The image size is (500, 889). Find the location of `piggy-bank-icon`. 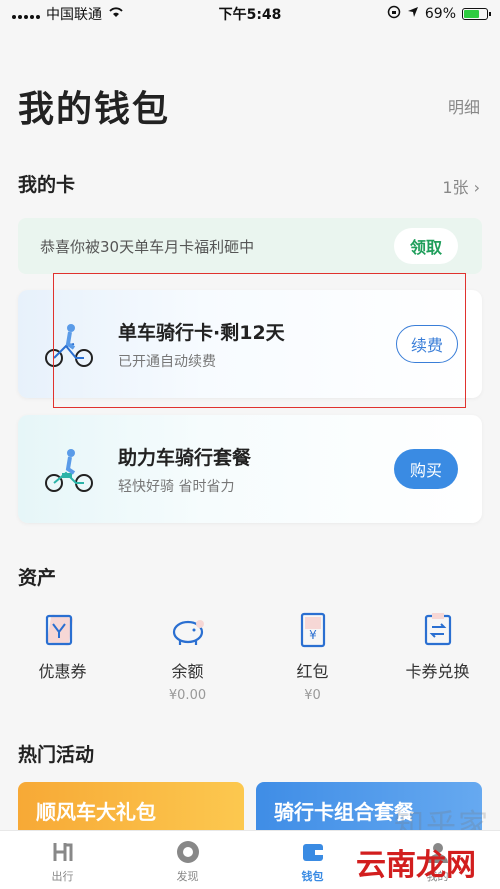

piggy-bank-icon is located at coordinates (188, 630).